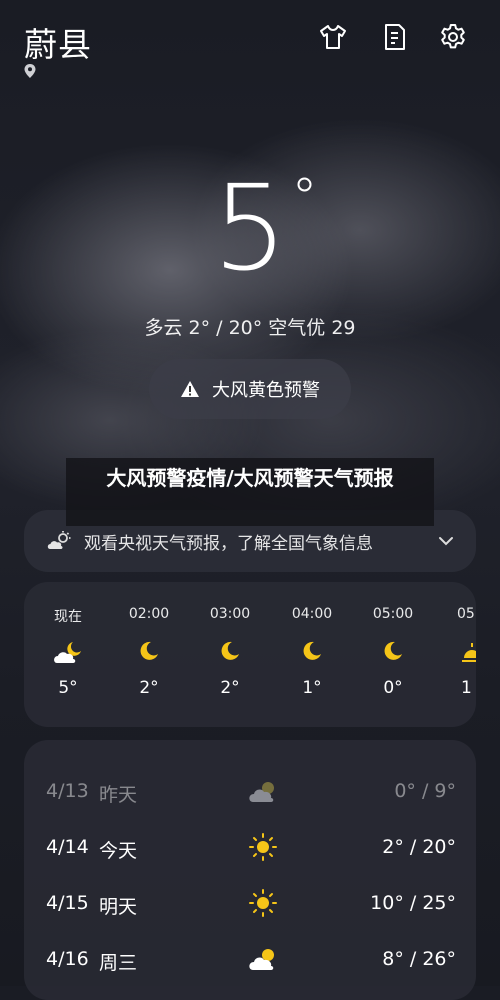 The image size is (500, 1000). I want to click on sunrise-icon, so click(459, 653).